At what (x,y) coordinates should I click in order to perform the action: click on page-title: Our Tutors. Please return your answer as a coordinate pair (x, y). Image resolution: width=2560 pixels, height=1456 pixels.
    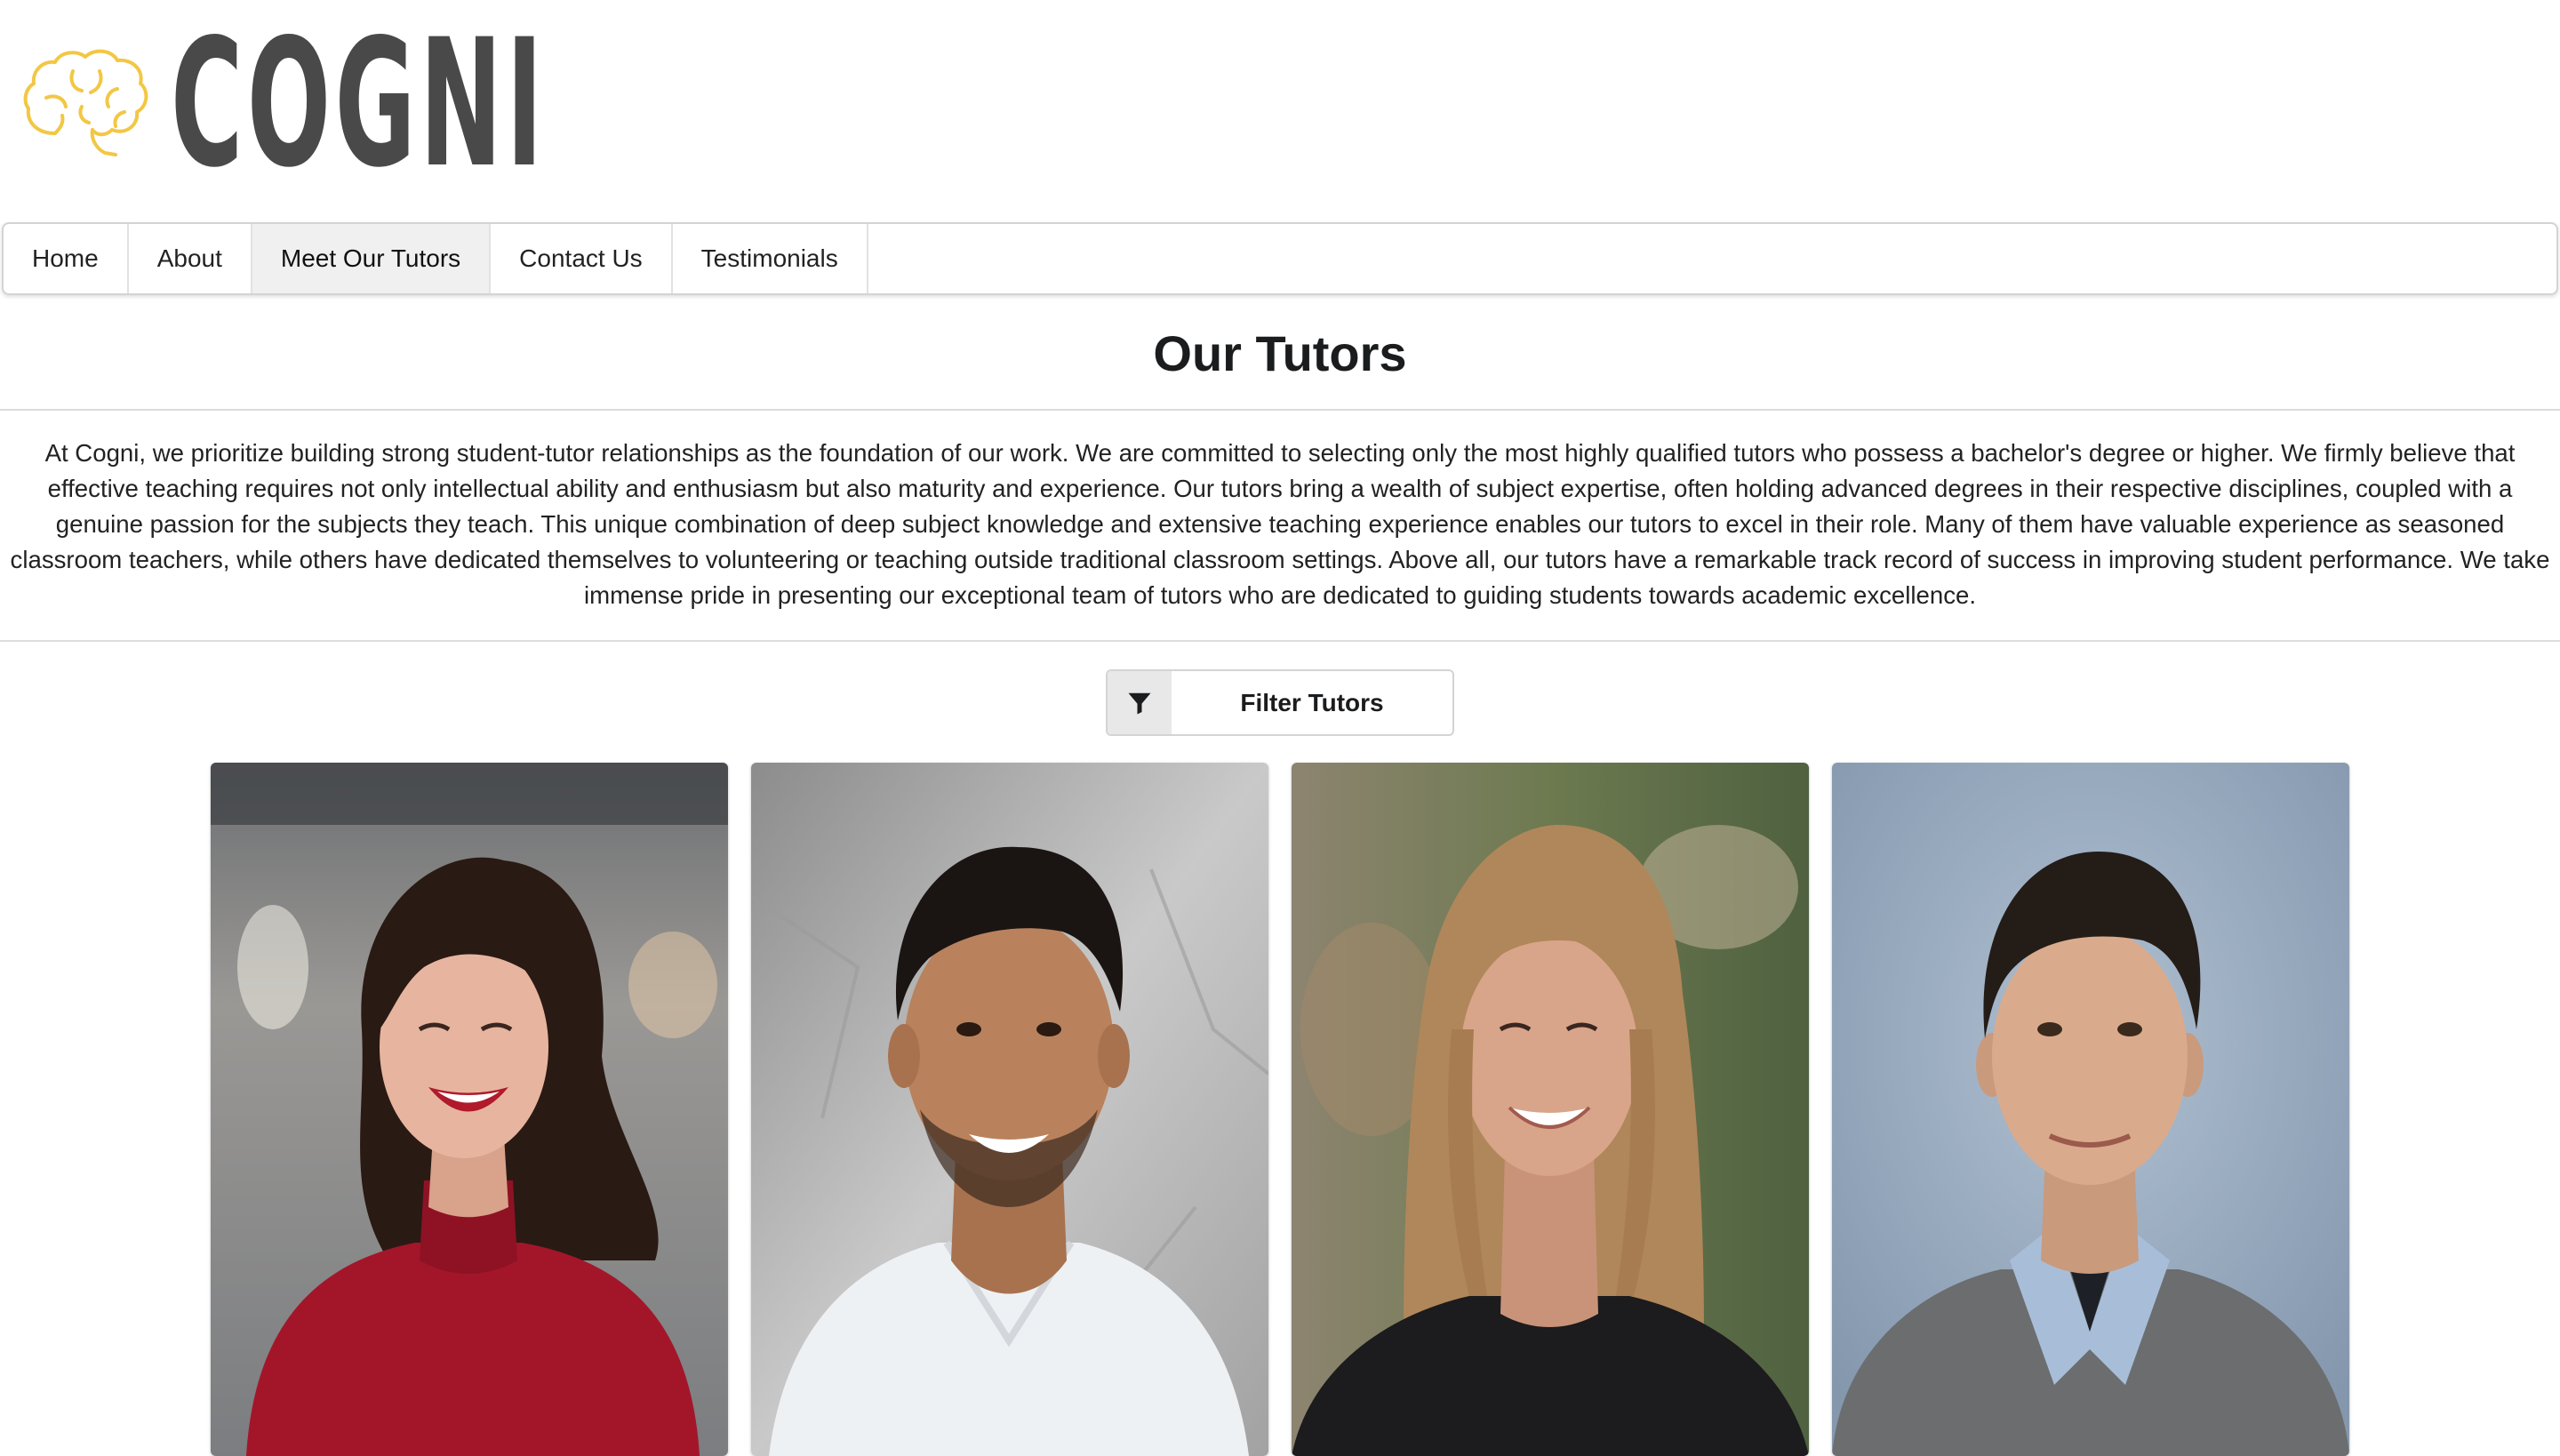
    Looking at the image, I should click on (1280, 353).